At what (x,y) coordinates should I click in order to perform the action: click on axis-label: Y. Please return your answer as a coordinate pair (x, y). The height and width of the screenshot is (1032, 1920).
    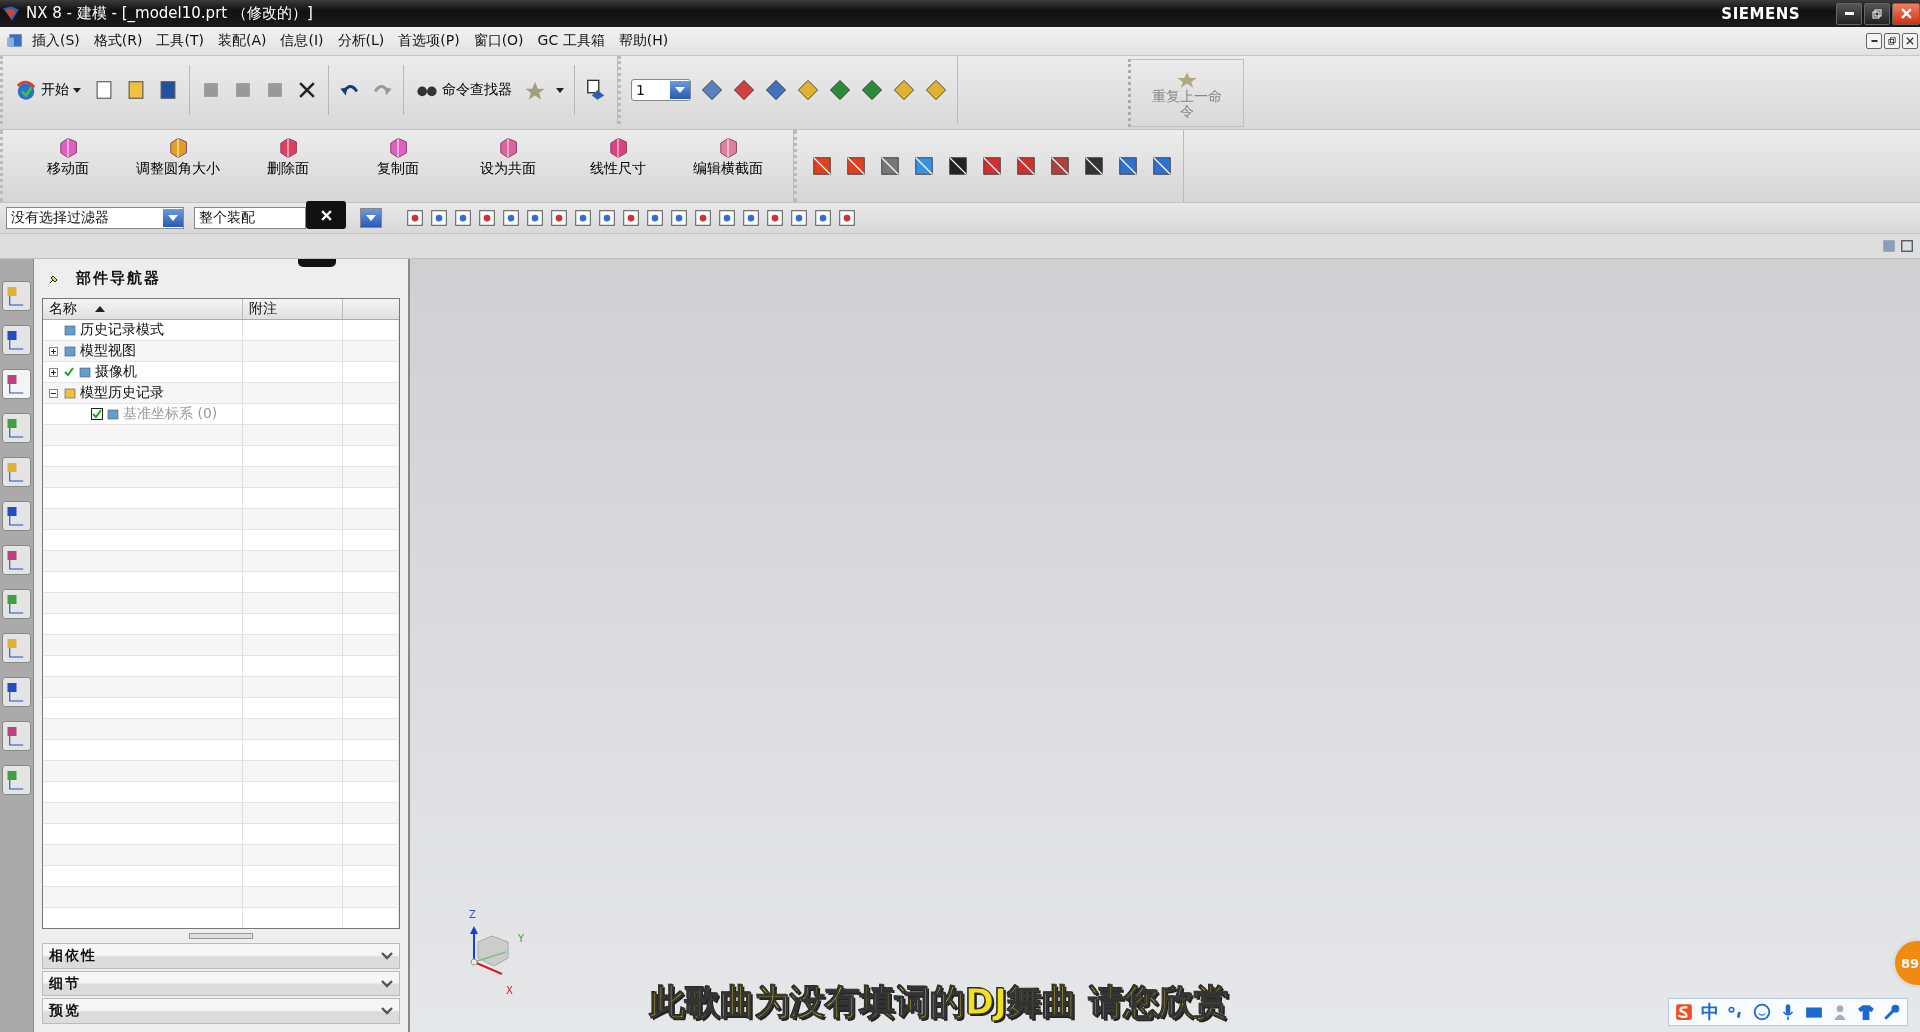
    Looking at the image, I should click on (521, 938).